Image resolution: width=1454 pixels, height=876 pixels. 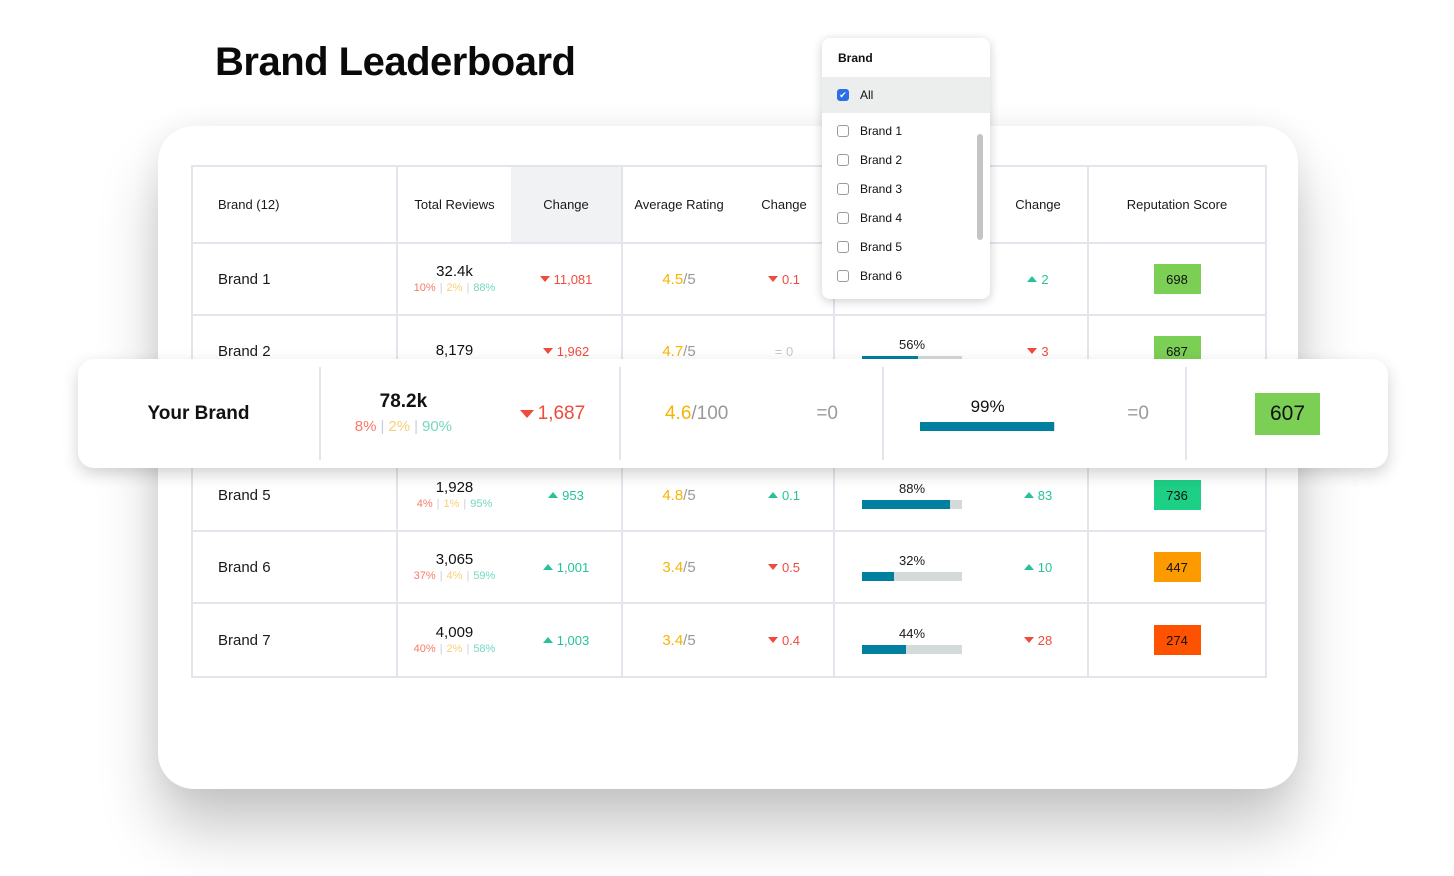 What do you see at coordinates (244, 495) in the screenshot?
I see `brand-name: Brand 5` at bounding box center [244, 495].